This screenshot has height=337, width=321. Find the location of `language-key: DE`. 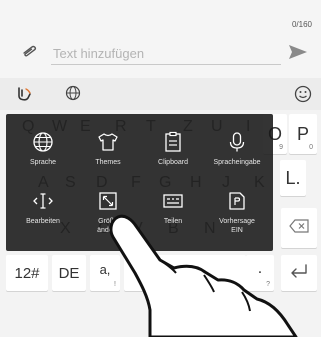

language-key: DE is located at coordinates (69, 273).